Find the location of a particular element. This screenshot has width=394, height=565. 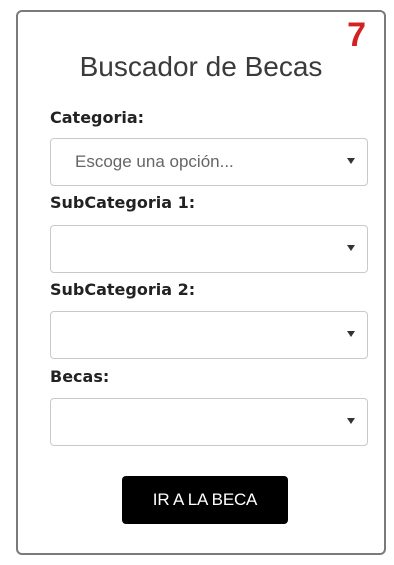

subcategoria-1-label: SubCategoria 1: is located at coordinates (123, 202).